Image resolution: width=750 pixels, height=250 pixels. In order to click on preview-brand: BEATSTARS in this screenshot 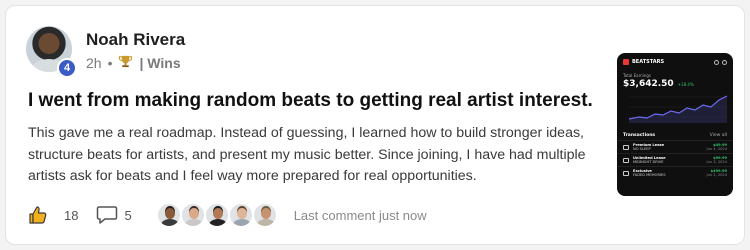, I will do `click(648, 62)`.